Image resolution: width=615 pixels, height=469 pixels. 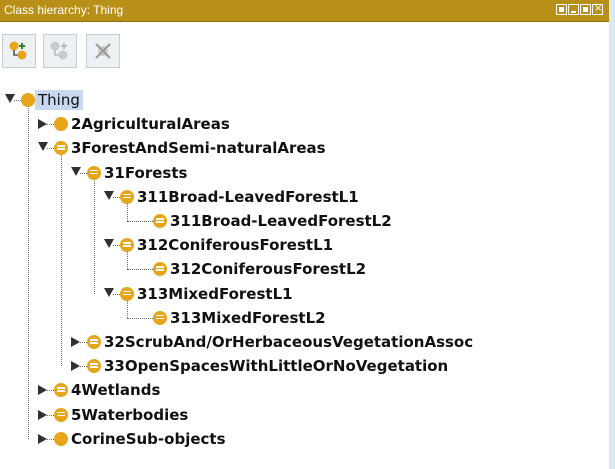 I want to click on tree-node-label: 31Forests, so click(x=145, y=173).